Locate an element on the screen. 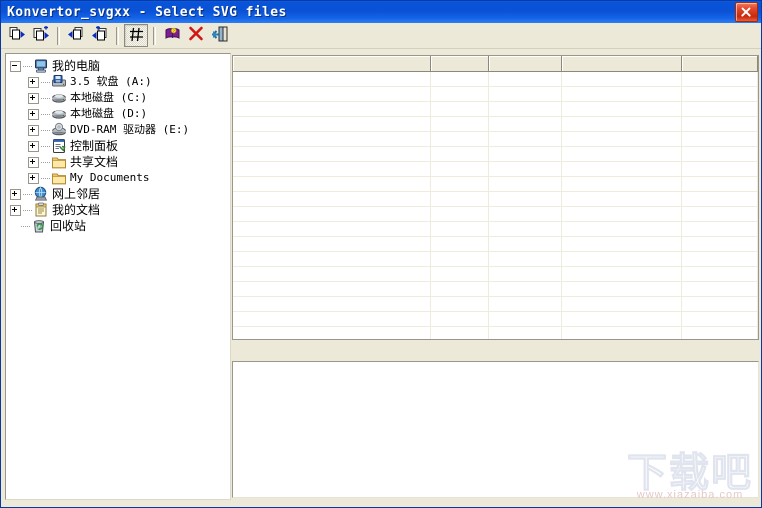  title-bar: Konvertor_svgxx - Select SVG files is located at coordinates (381, 12).